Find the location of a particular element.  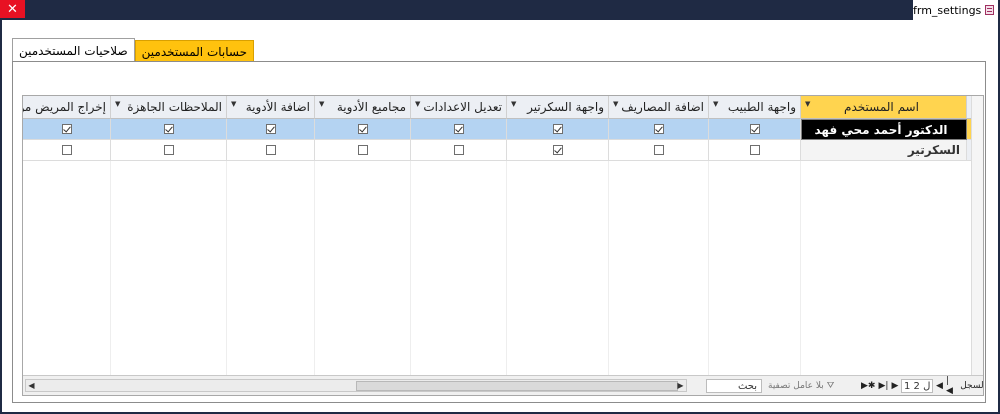

column-header-label: اسم المستخدم is located at coordinates (881, 107).